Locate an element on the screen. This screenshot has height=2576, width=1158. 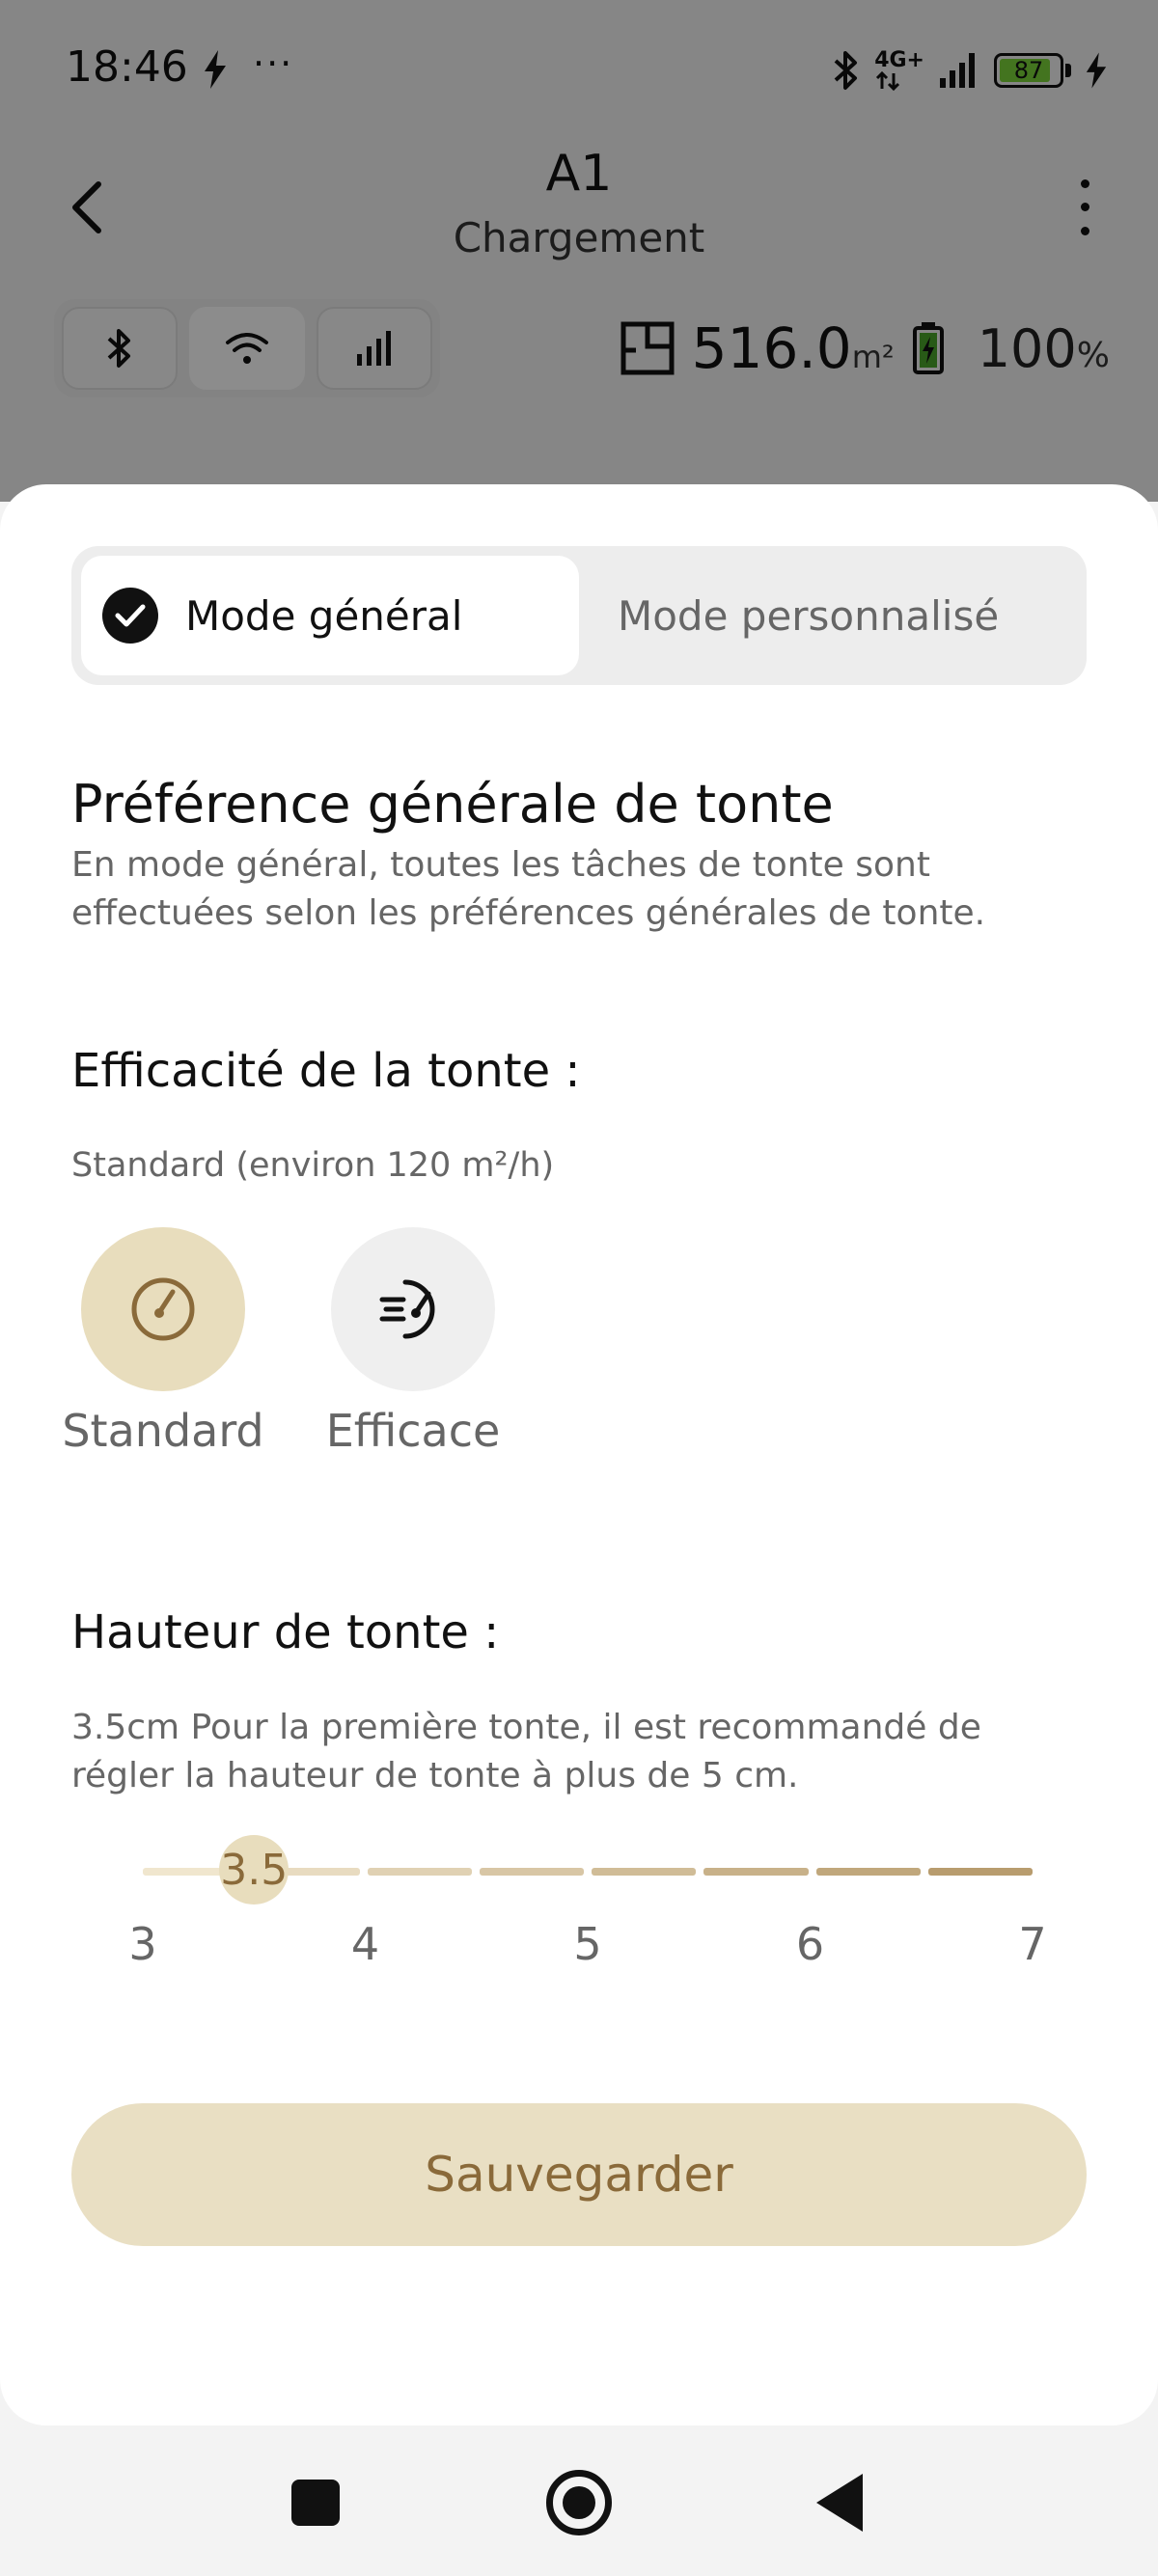
efficace-label: Efficace is located at coordinates (413, 1431).